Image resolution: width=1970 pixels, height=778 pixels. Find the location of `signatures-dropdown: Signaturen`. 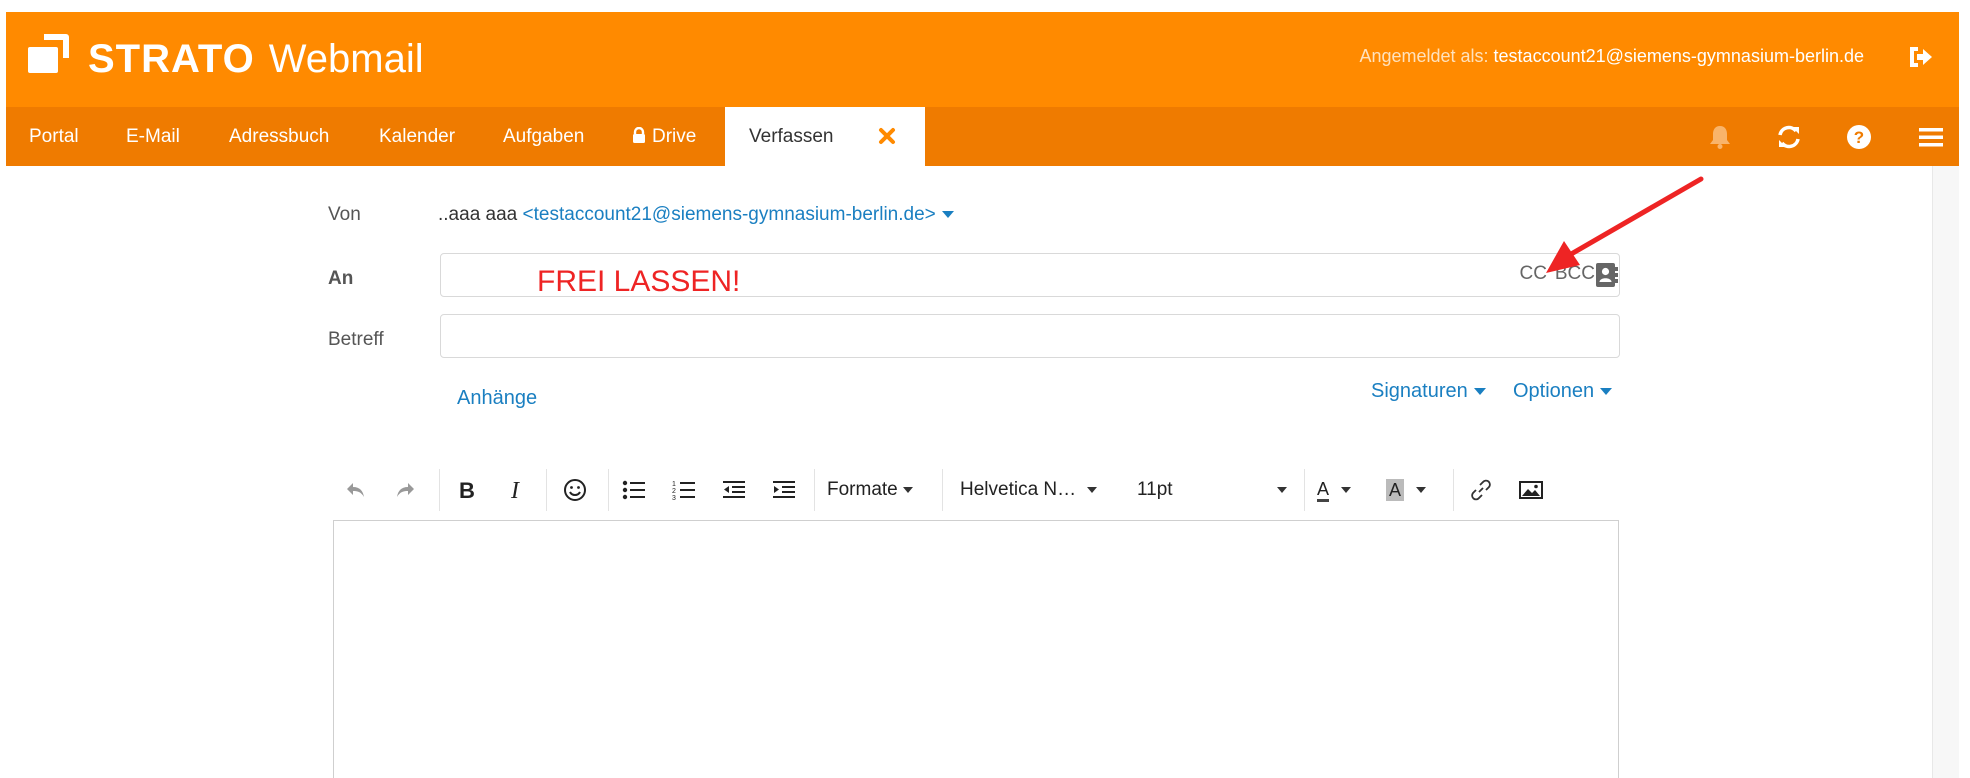

signatures-dropdown: Signaturen is located at coordinates (1428, 391).